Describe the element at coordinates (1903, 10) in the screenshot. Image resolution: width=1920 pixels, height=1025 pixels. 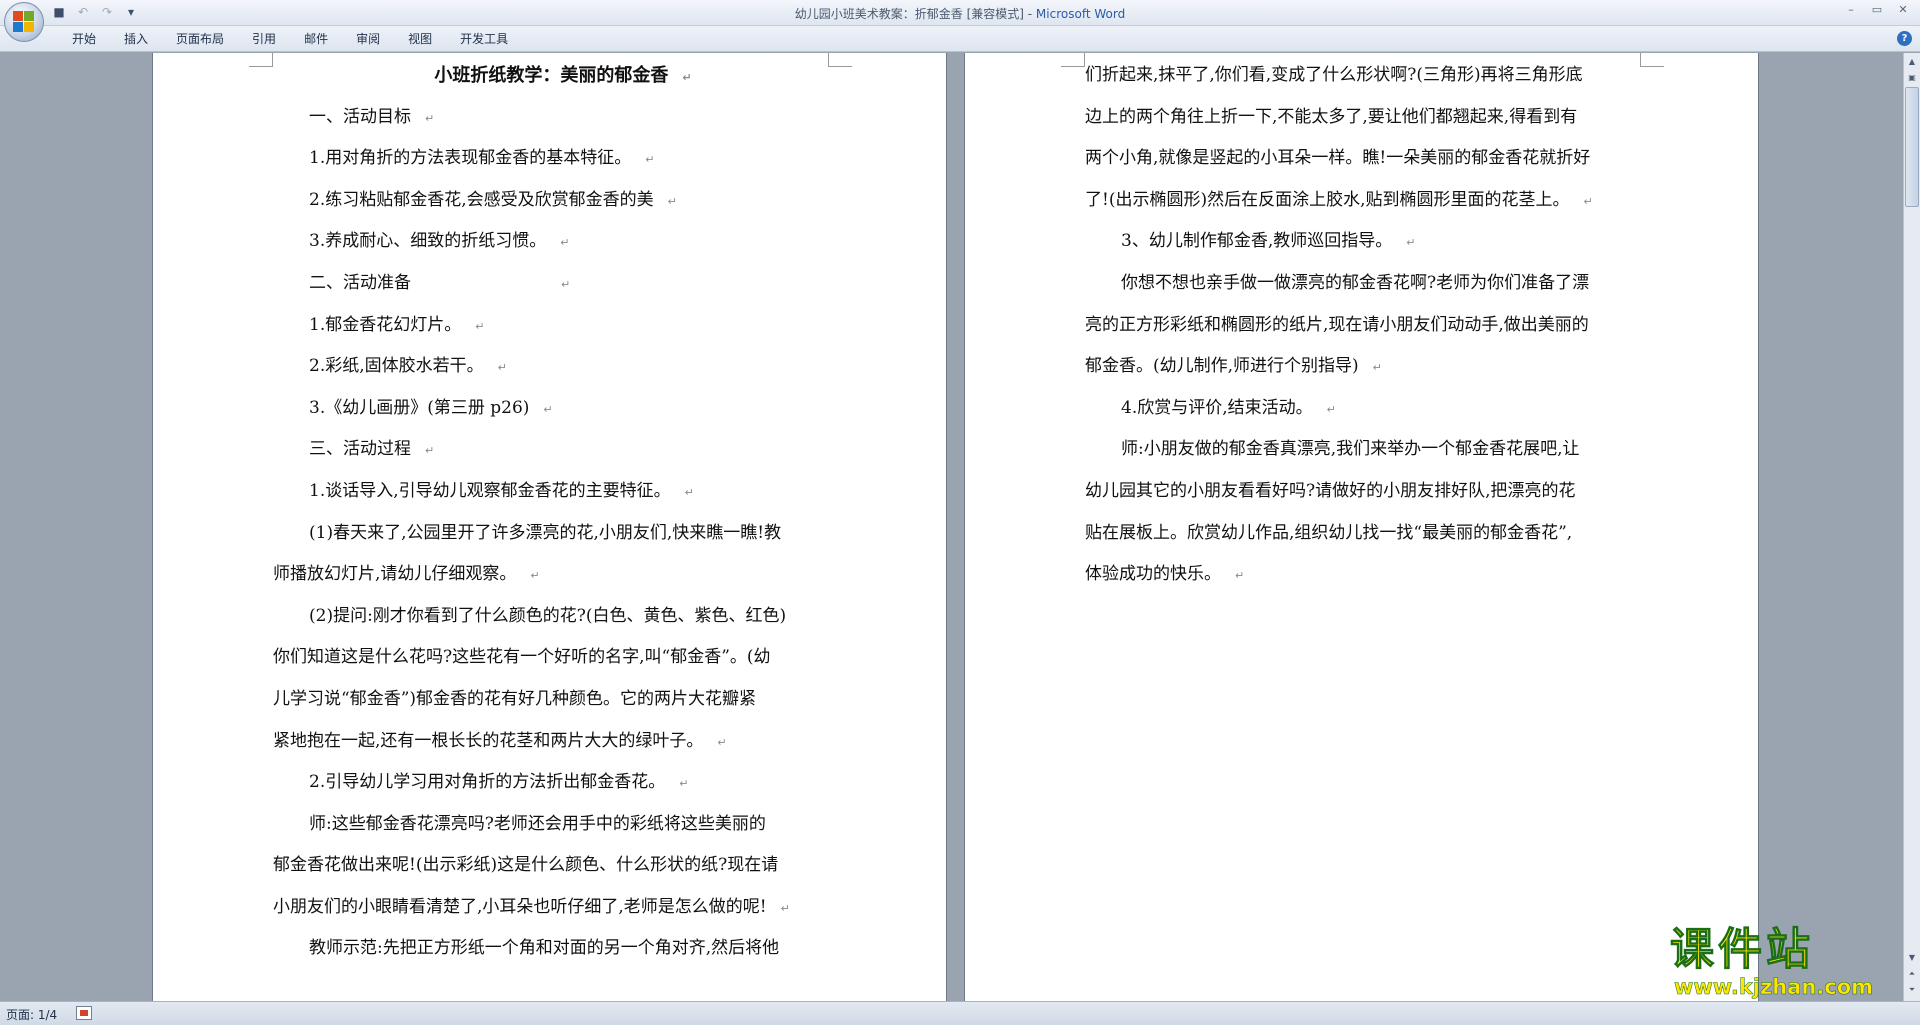
I see `close-button: ✕` at that location.